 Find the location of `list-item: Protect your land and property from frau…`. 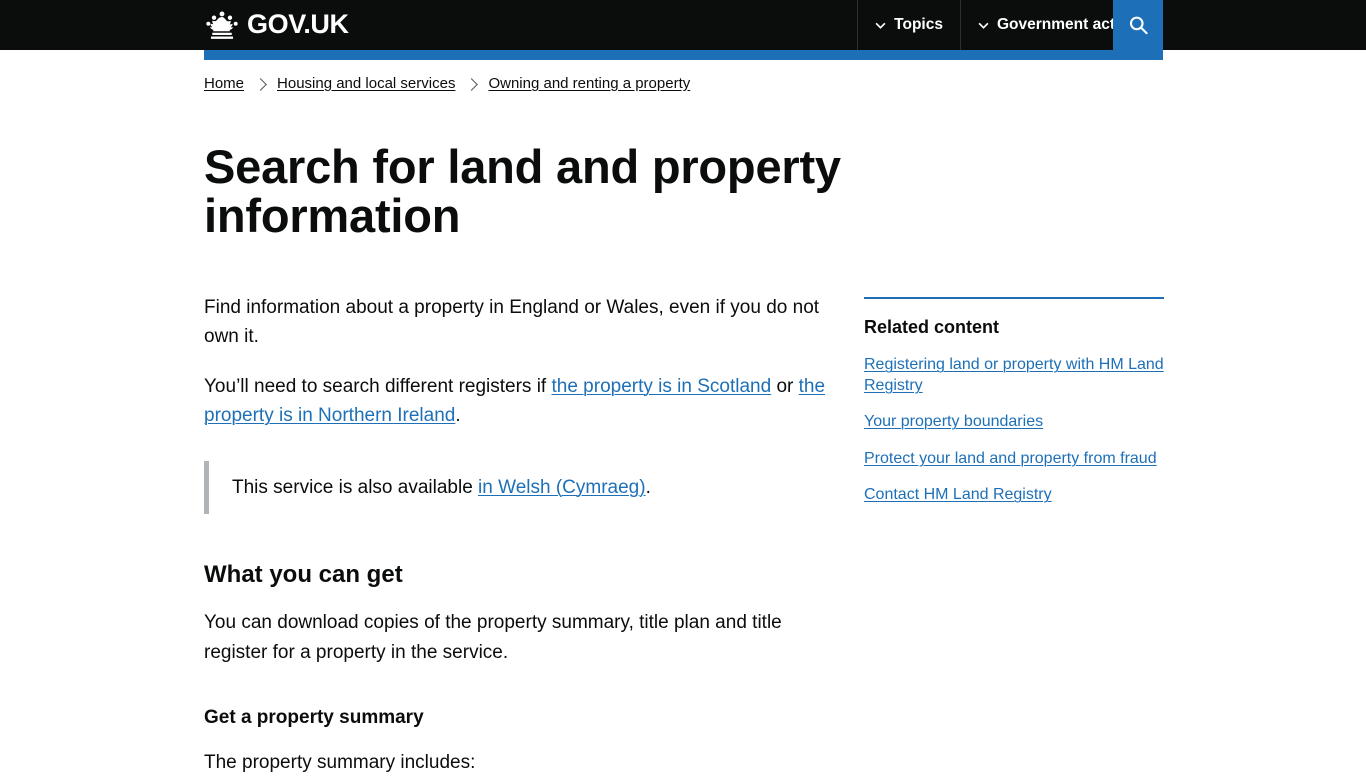

list-item: Protect your land and property from frau… is located at coordinates (1014, 459).